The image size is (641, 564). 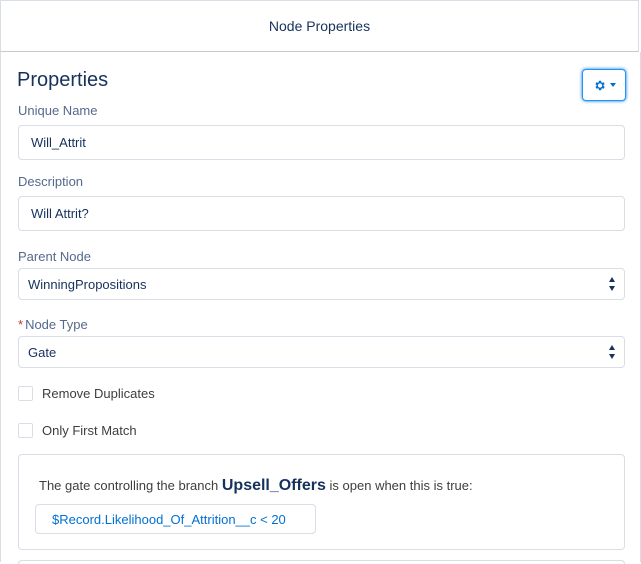 I want to click on modal-title: Node Properties, so click(x=319, y=26).